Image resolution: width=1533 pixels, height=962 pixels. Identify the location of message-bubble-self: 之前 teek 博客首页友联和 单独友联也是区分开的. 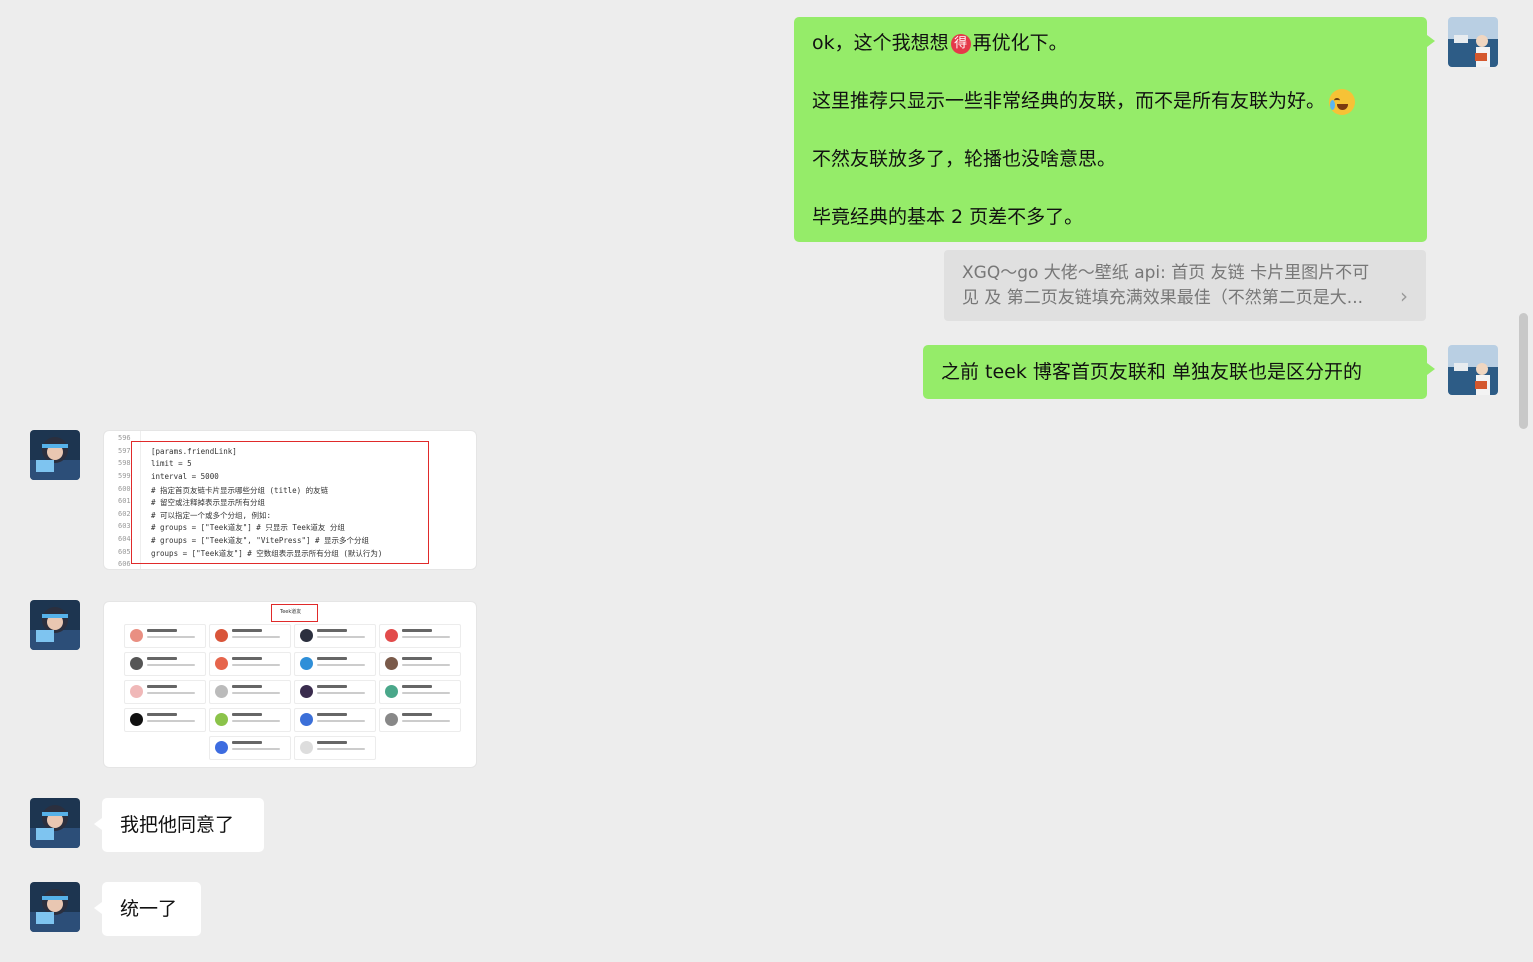
(1179, 372).